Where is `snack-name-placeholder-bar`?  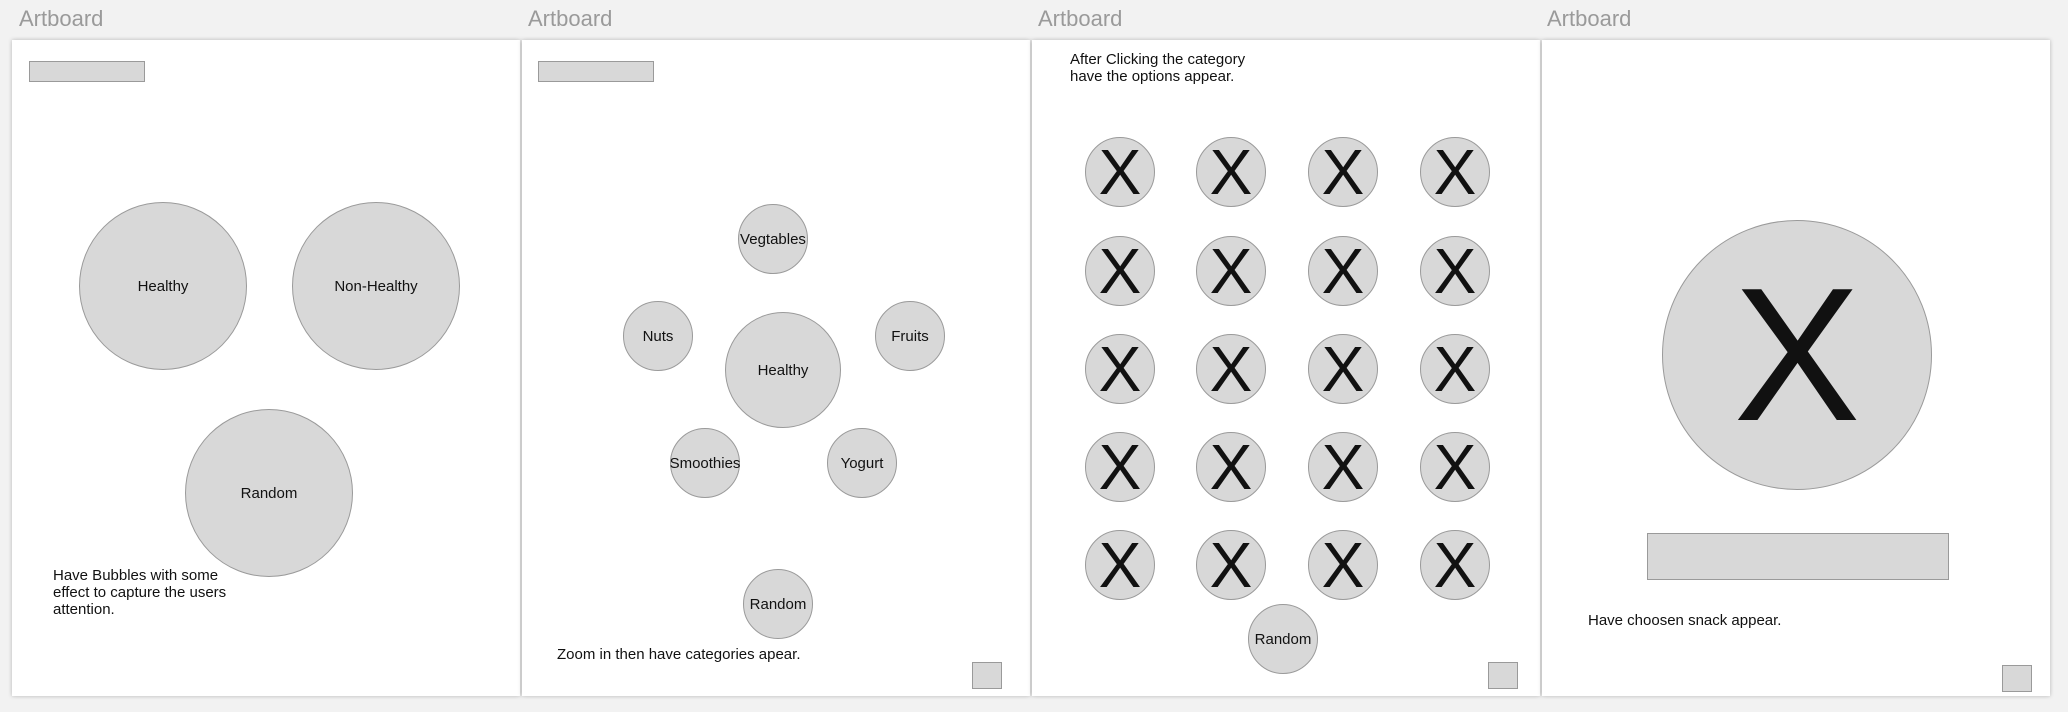
snack-name-placeholder-bar is located at coordinates (1798, 556).